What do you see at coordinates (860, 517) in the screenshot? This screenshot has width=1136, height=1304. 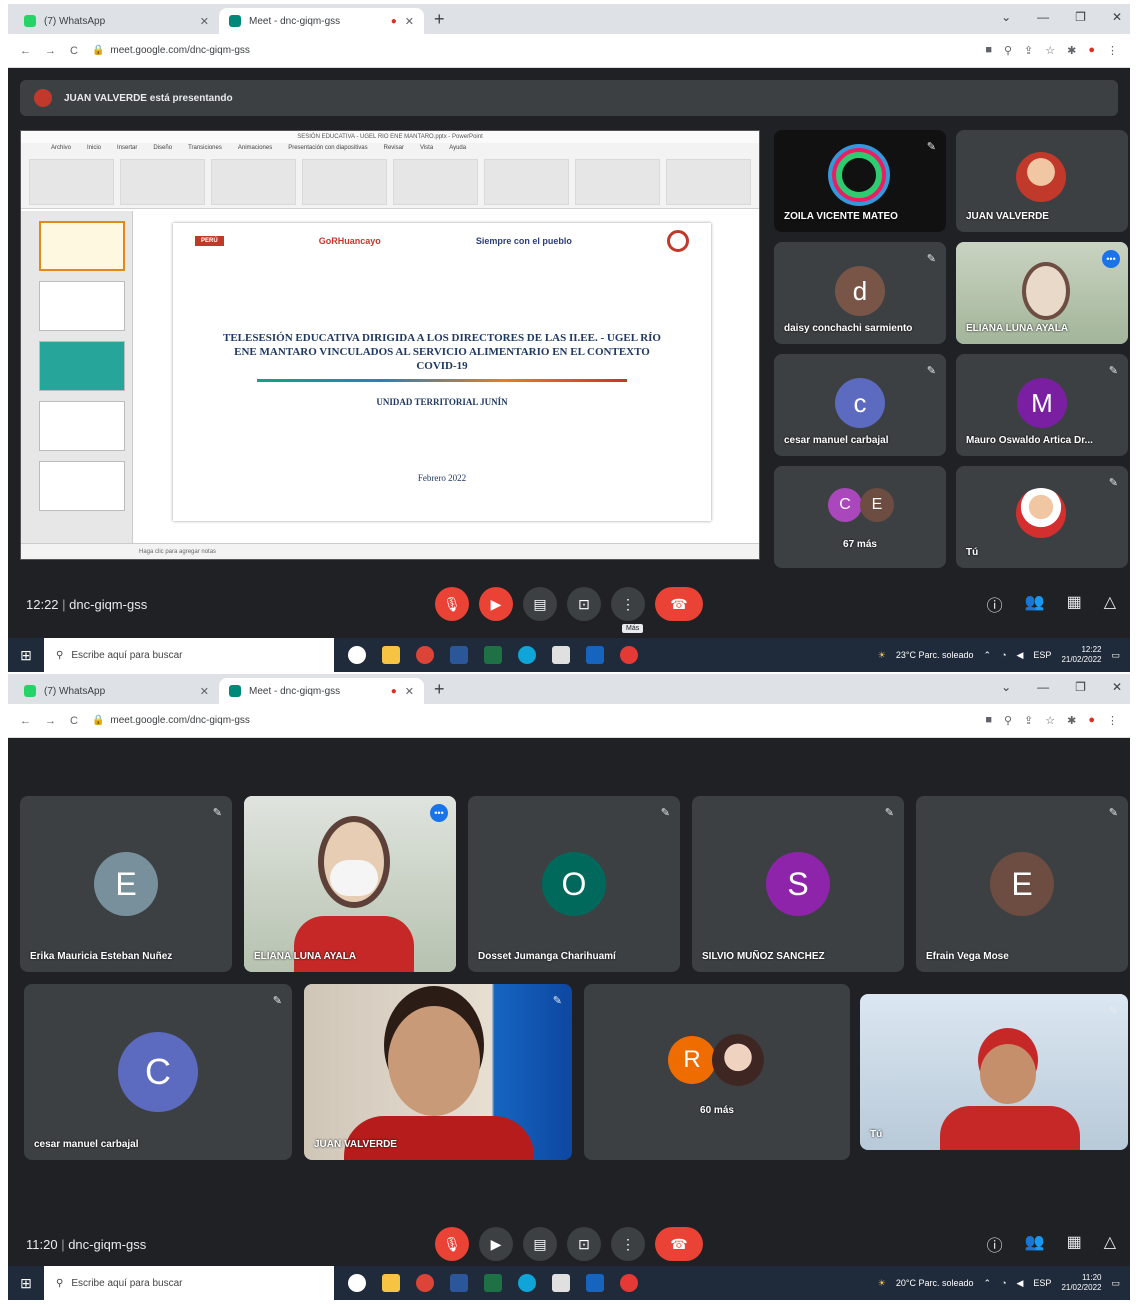 I see `participant-tile: C E 67 más` at bounding box center [860, 517].